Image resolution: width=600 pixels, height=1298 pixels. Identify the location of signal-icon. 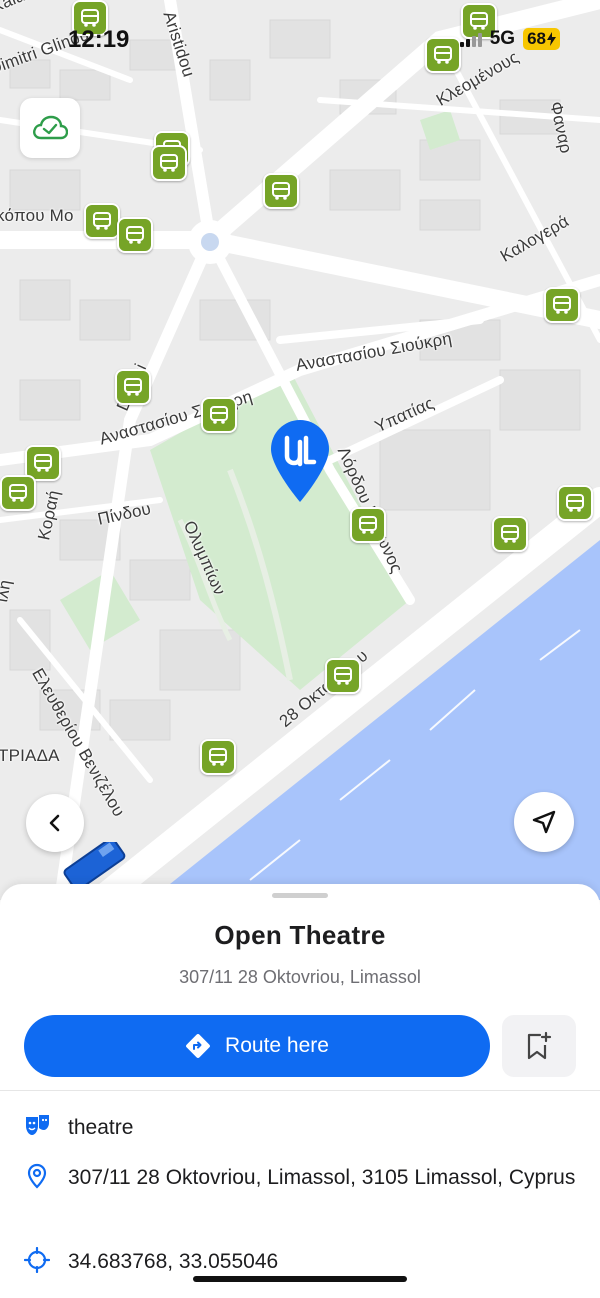
(470, 39).